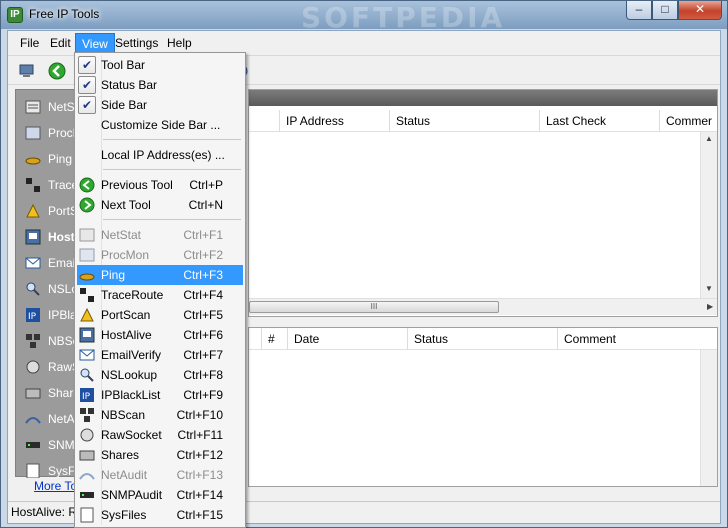 The width and height of the screenshot is (728, 528). What do you see at coordinates (160, 295) in the screenshot?
I see `menu-item-traceroute: TraceRoute Ctrl+F4` at bounding box center [160, 295].